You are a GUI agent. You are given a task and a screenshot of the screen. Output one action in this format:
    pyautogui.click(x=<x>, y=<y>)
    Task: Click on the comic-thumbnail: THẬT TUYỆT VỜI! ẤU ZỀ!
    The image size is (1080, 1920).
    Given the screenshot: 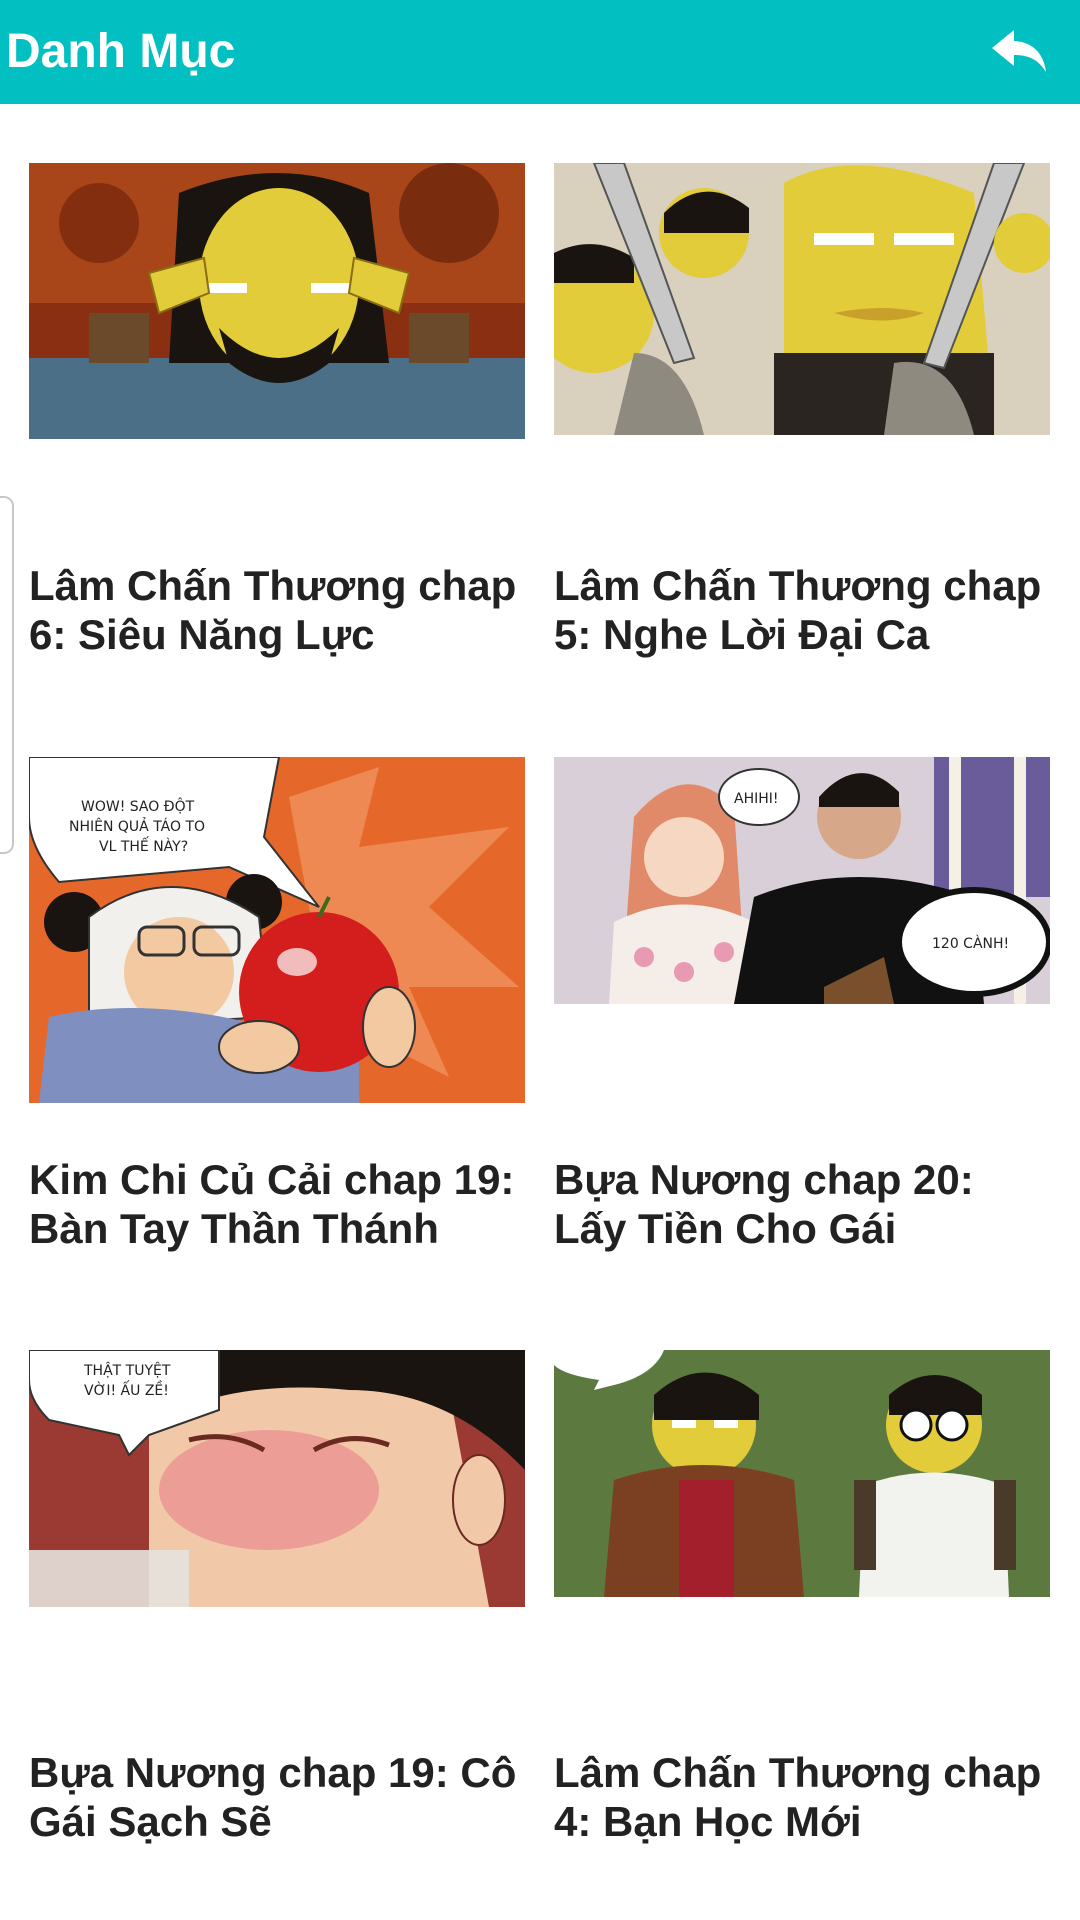 What is the action you would take?
    pyautogui.click(x=277, y=1478)
    